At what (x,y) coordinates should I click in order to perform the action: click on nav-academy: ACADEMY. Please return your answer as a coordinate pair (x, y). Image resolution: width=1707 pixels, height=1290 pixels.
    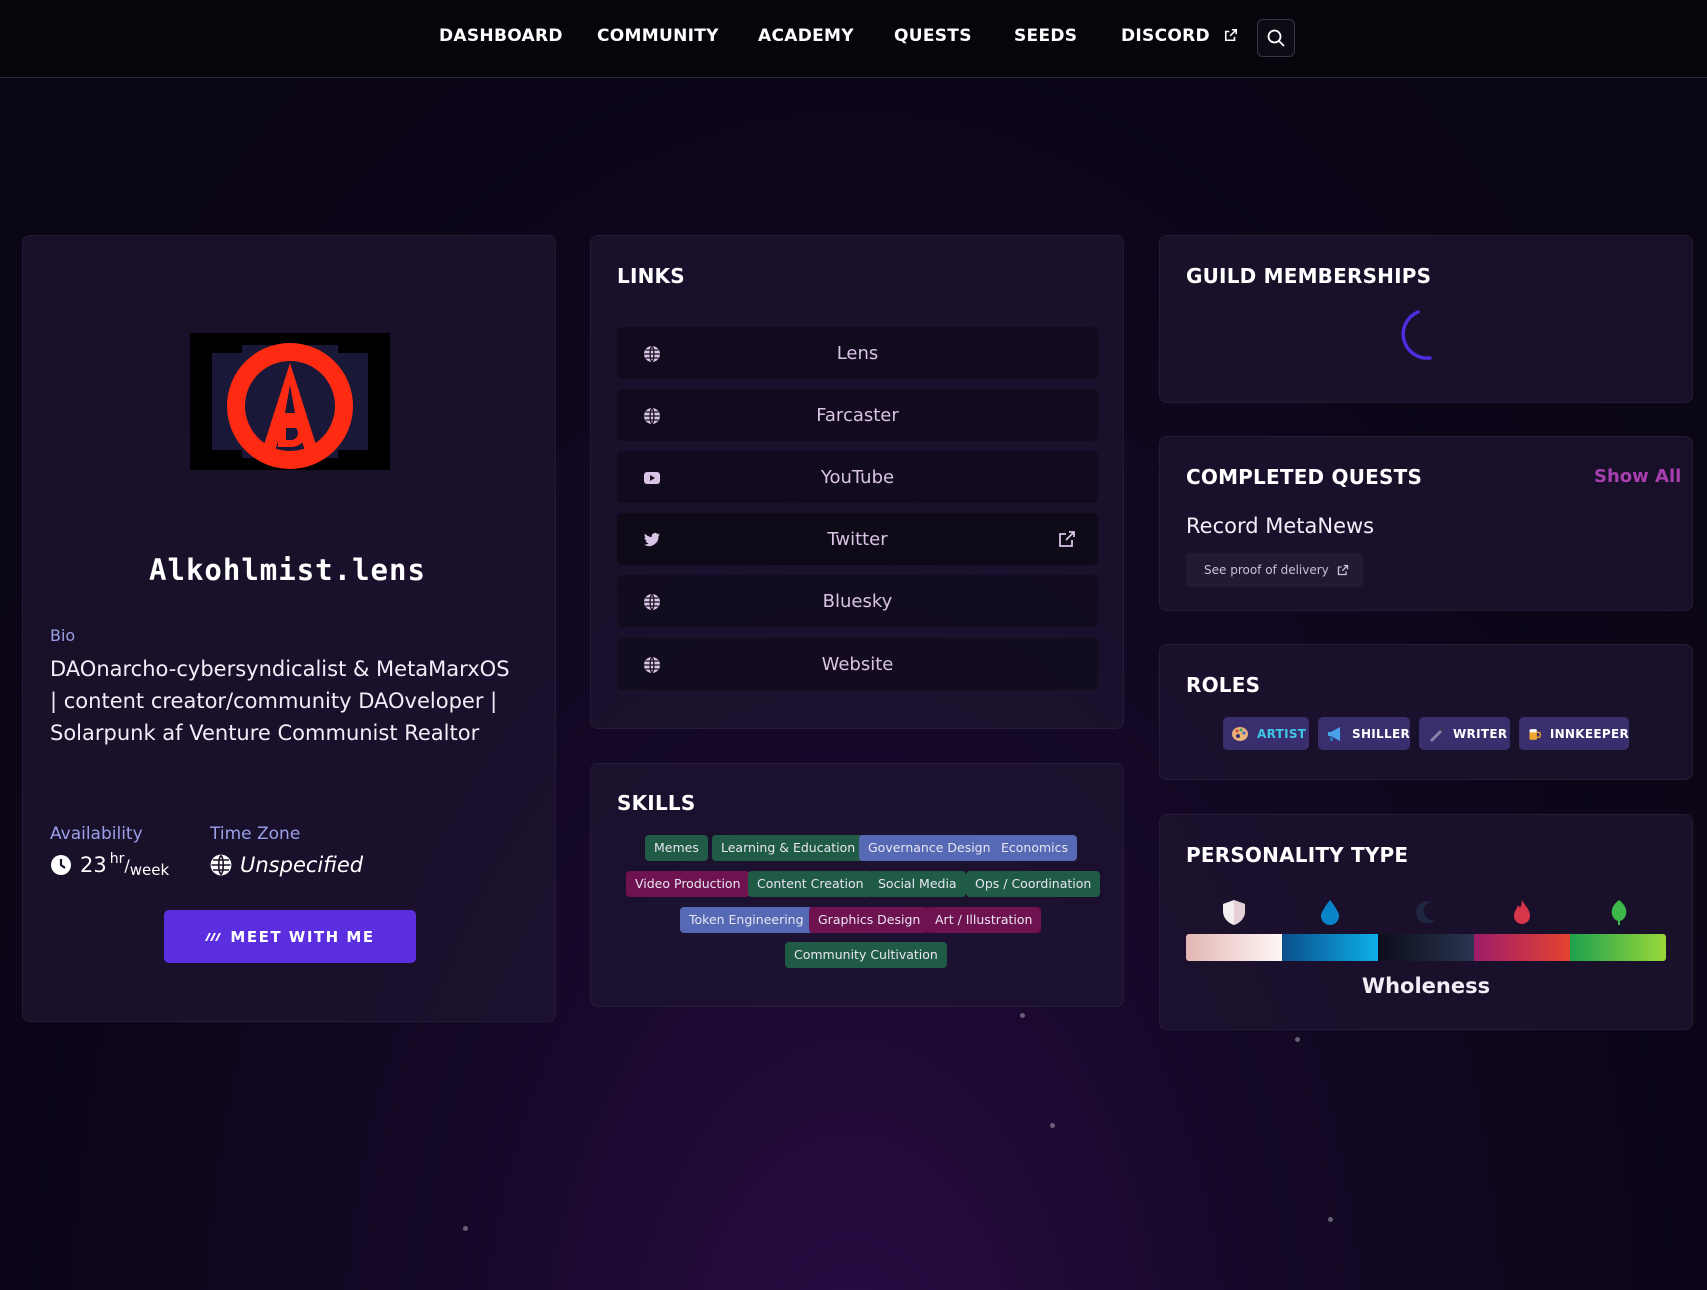
    Looking at the image, I should click on (806, 36).